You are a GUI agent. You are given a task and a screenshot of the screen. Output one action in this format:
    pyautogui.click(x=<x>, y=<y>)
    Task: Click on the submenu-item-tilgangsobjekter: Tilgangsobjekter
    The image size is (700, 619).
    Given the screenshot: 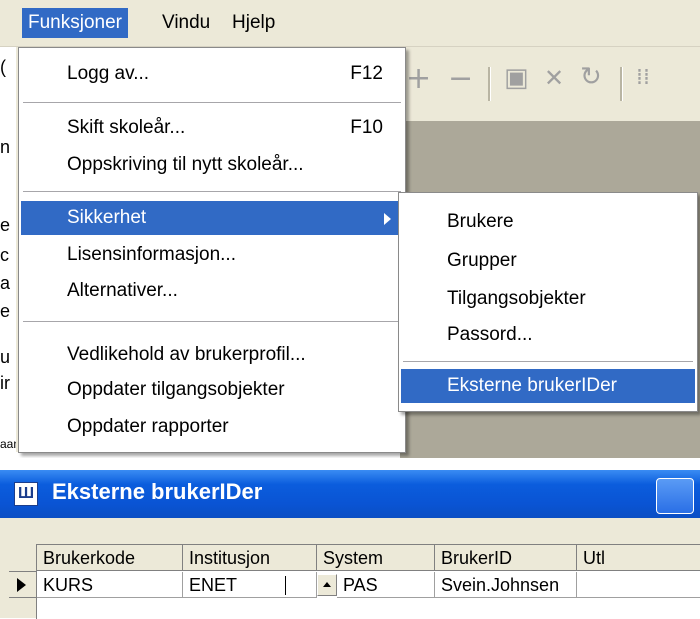 What is the action you would take?
    pyautogui.click(x=548, y=299)
    